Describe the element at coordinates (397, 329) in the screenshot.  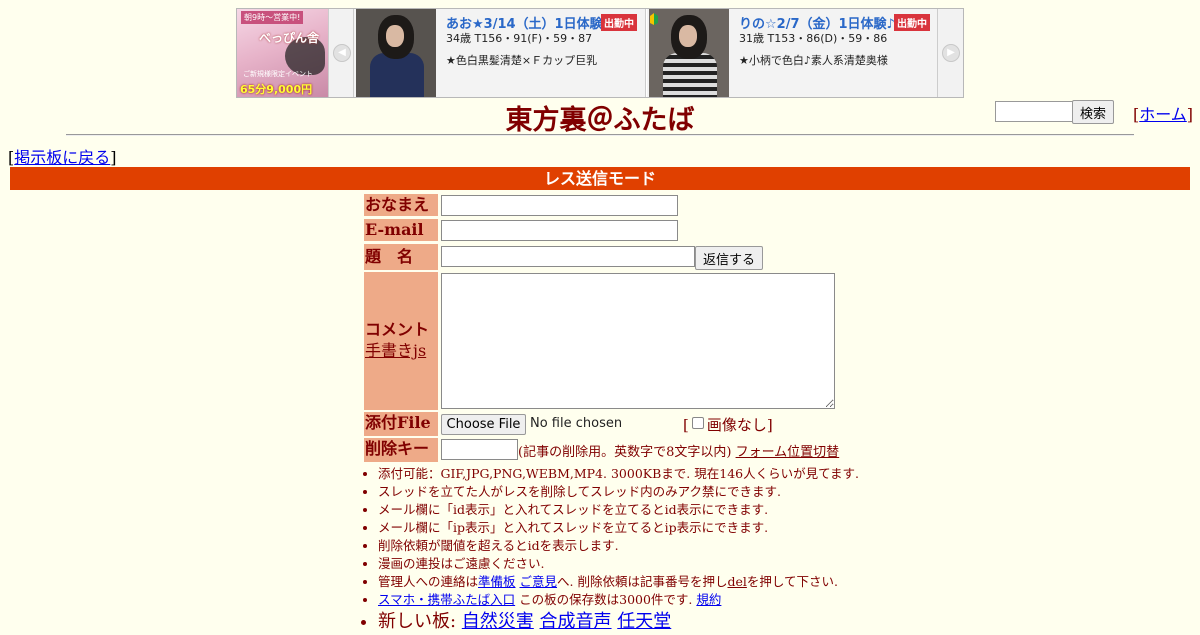
I see `comment-label: コメント` at that location.